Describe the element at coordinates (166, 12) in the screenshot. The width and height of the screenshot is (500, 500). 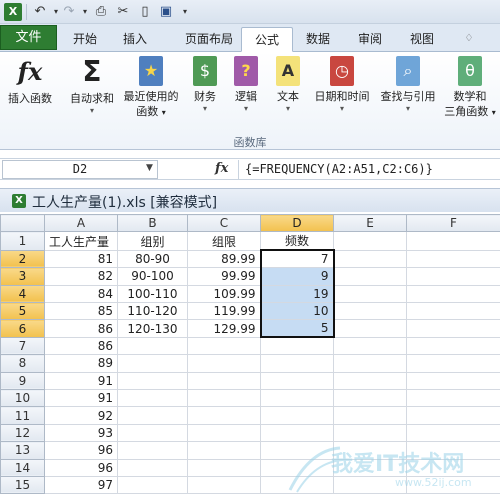
I see `save-icon: ▣` at that location.